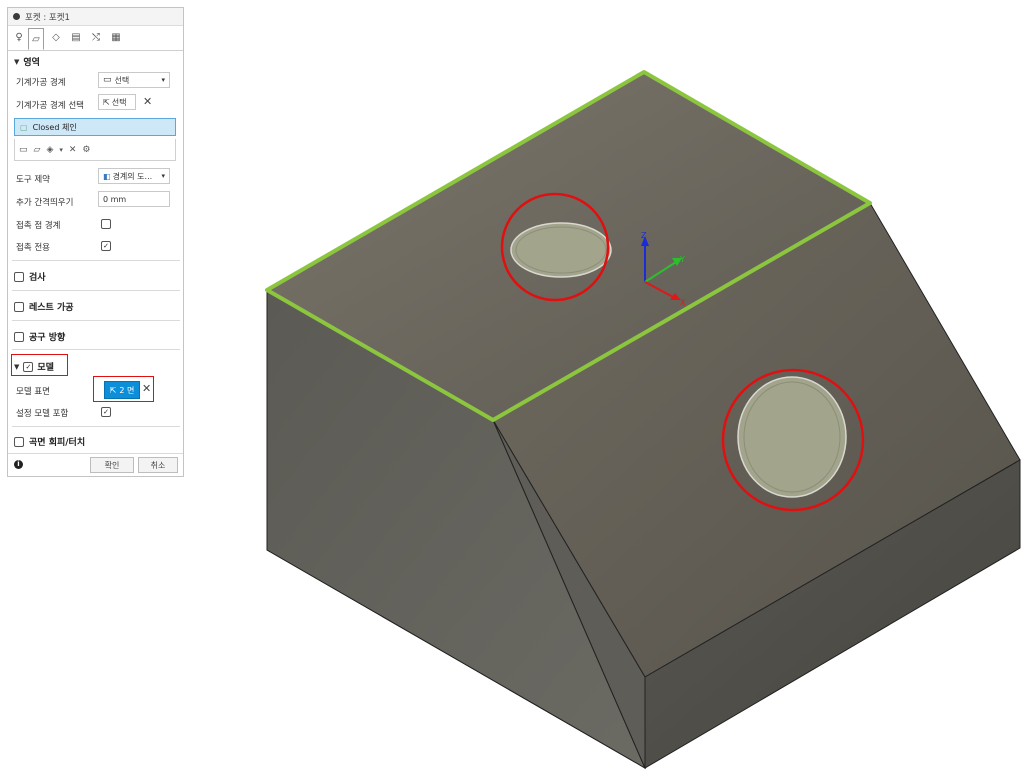 The height and width of the screenshot is (771, 1024). Describe the element at coordinates (33, 392) in the screenshot. I see `model-surface-label: 모델 표면` at that location.